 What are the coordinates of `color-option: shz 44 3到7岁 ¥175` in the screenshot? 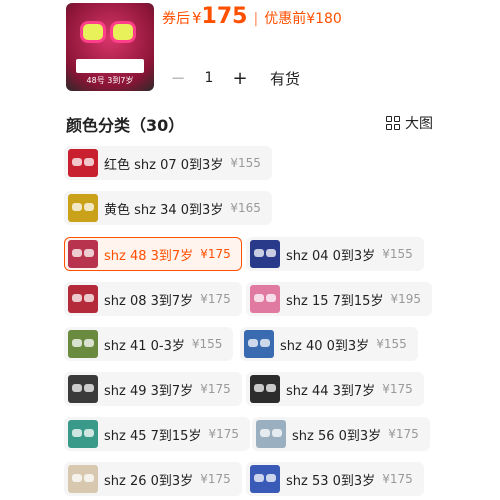 It's located at (335, 389).